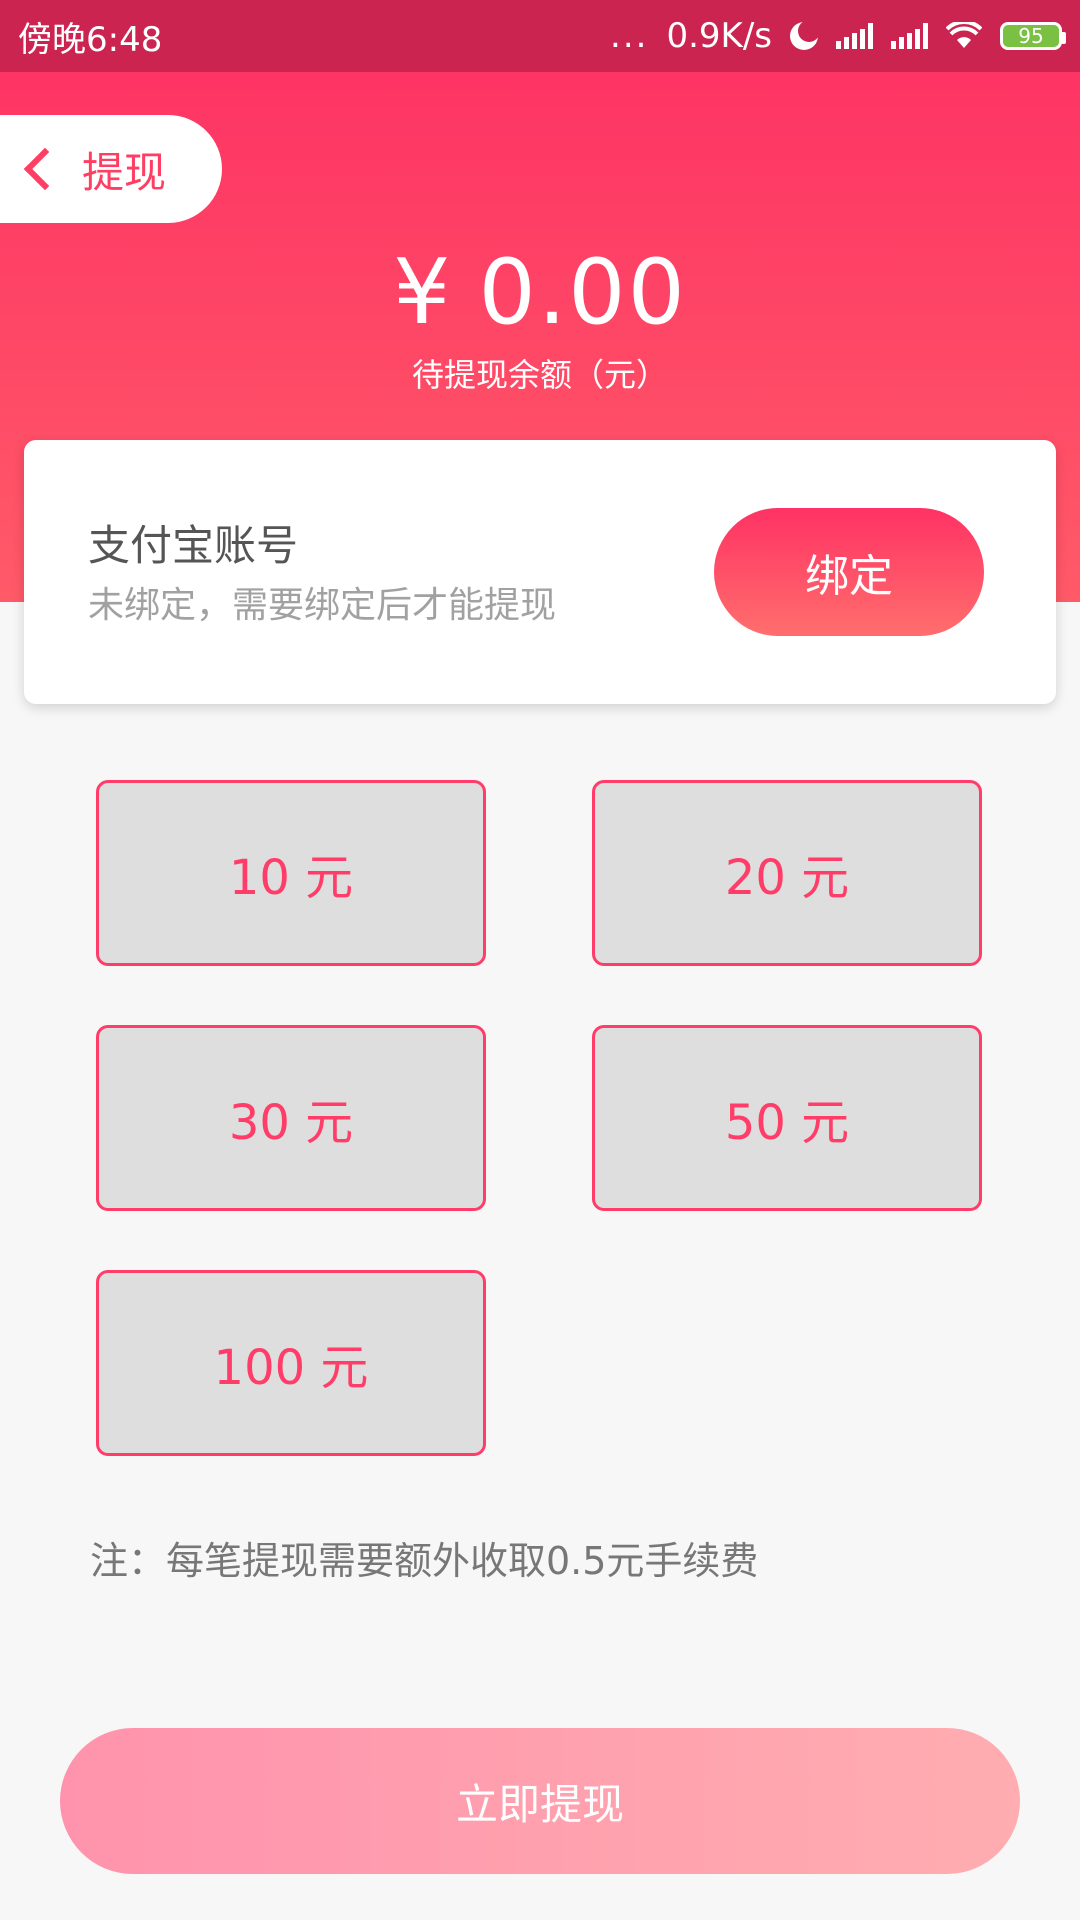  Describe the element at coordinates (540, 36) in the screenshot. I see `status-bar: 傍晚6:48 ... 0.9K/s 95` at that location.